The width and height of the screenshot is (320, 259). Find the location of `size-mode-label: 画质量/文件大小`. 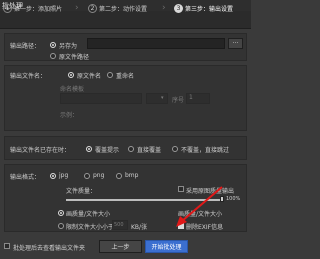

size-mode-label: 画质量/文件大小 is located at coordinates (88, 214).